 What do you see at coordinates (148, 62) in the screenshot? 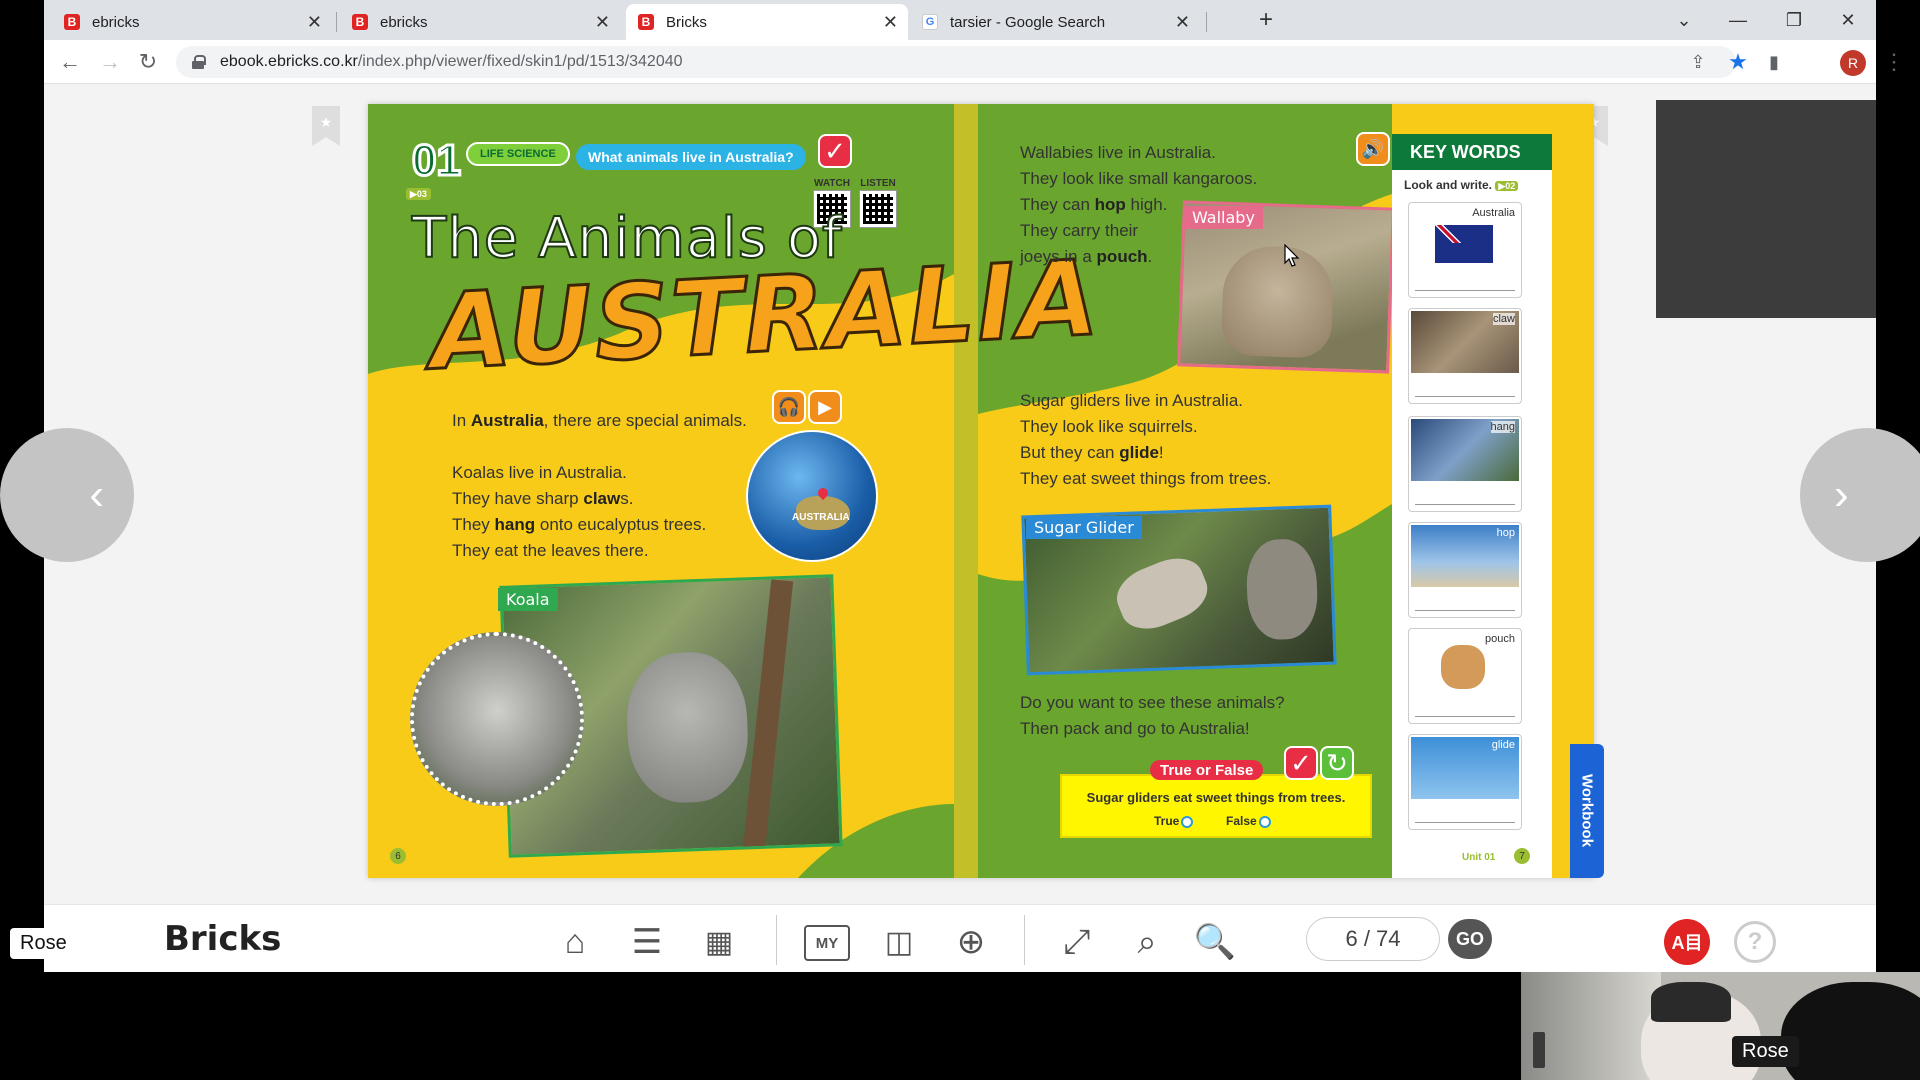
I see `reload-icon: ↻` at bounding box center [148, 62].